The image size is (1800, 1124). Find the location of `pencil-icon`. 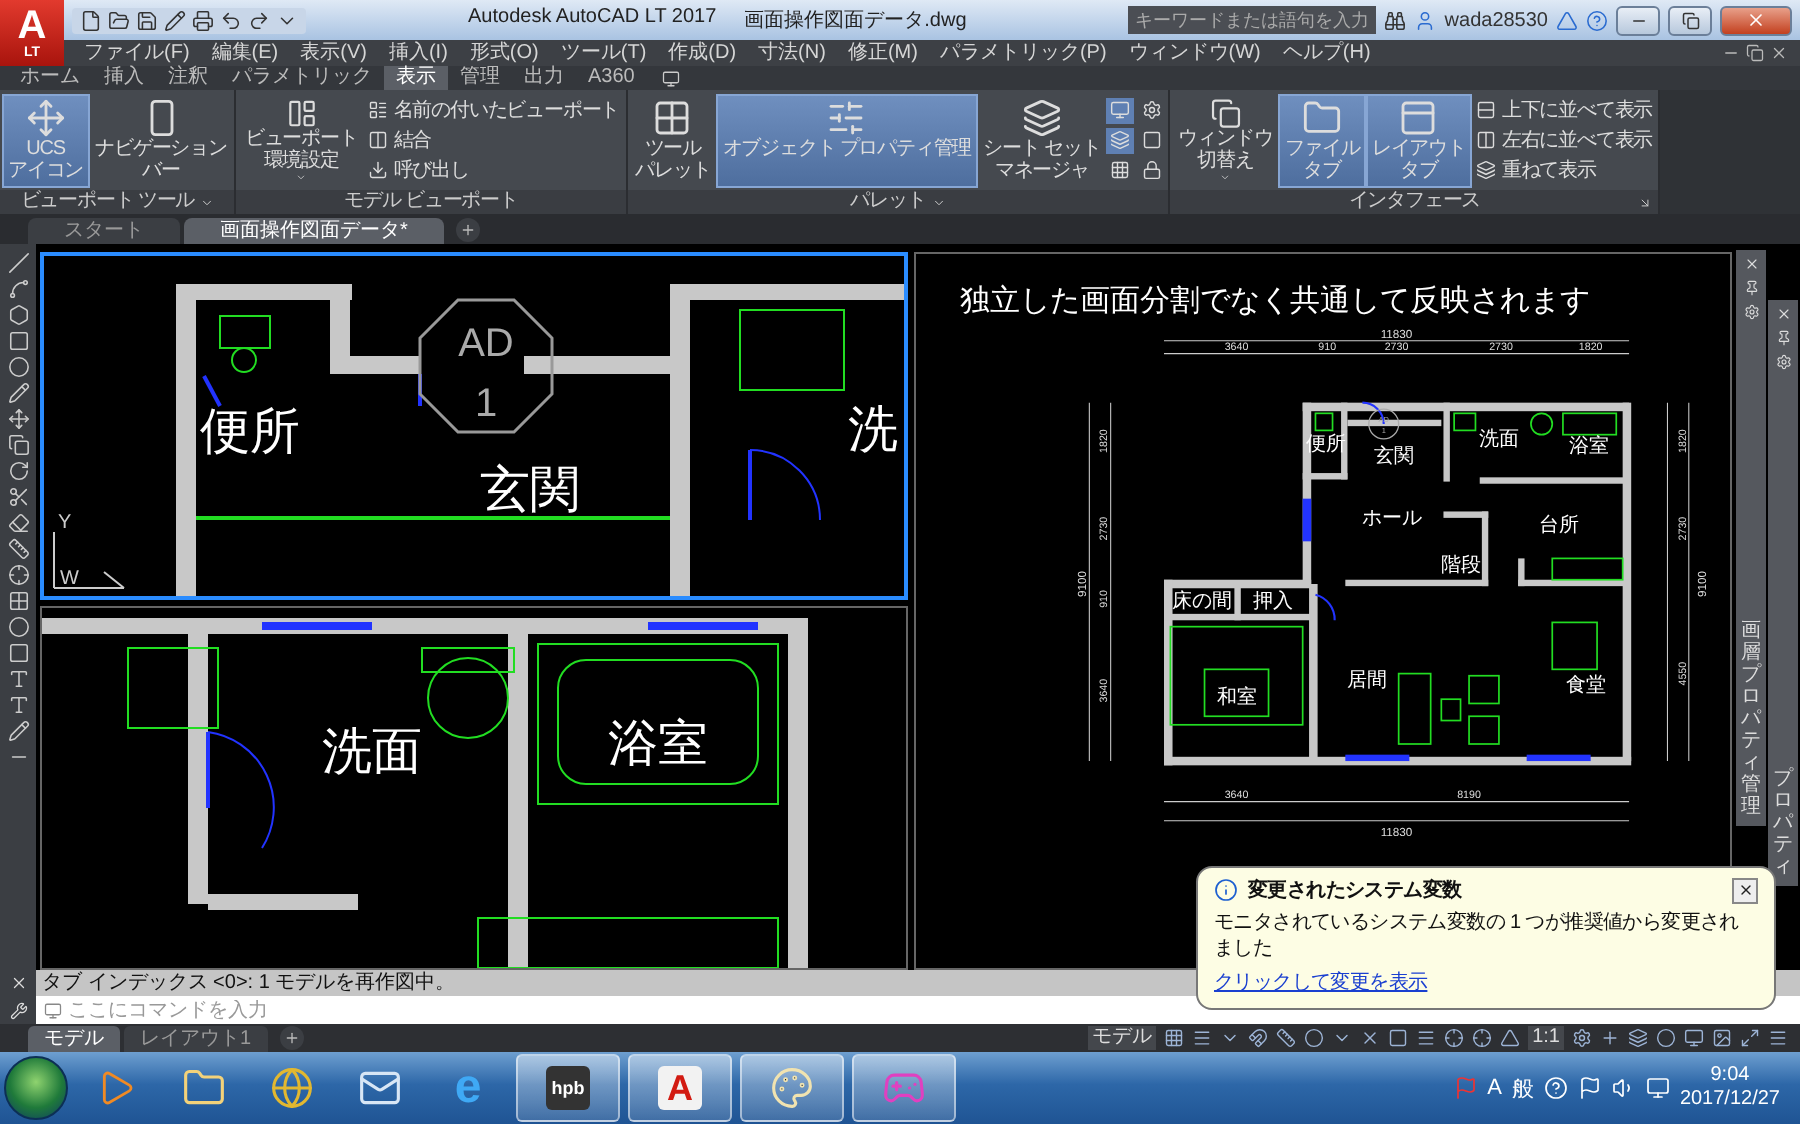

pencil-icon is located at coordinates (175, 20).